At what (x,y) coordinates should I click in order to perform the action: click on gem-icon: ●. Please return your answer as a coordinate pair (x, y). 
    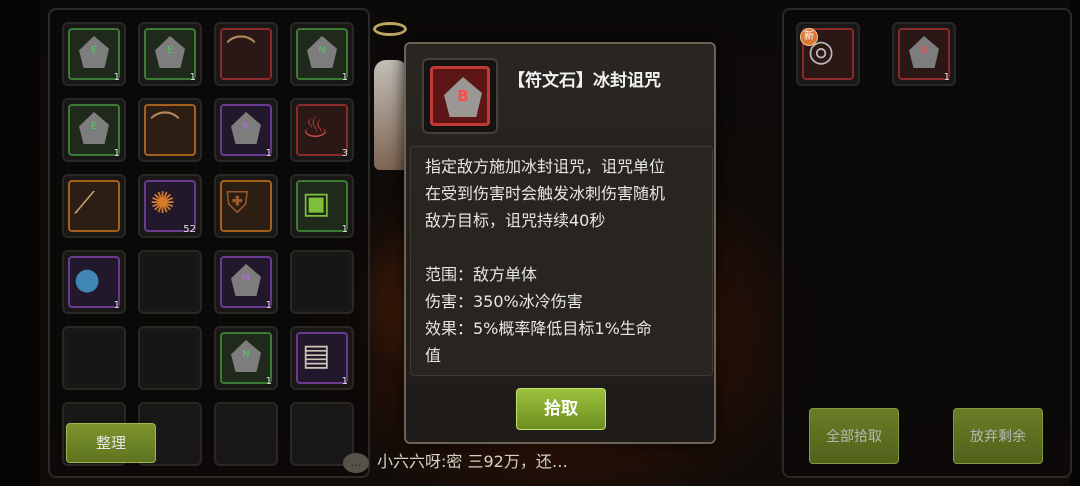
    Looking at the image, I should click on (87, 279).